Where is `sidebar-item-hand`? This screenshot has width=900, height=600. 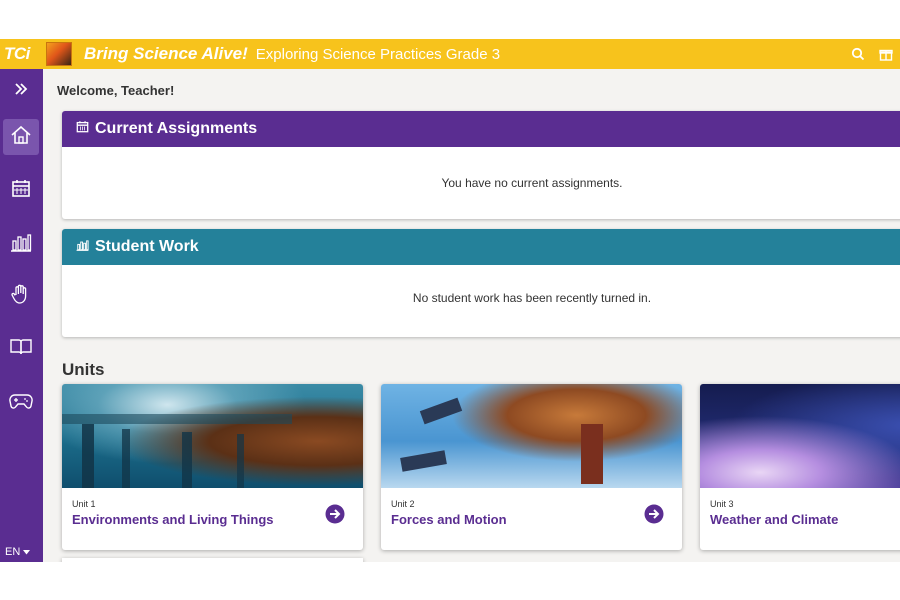
sidebar-item-hand is located at coordinates (21, 296).